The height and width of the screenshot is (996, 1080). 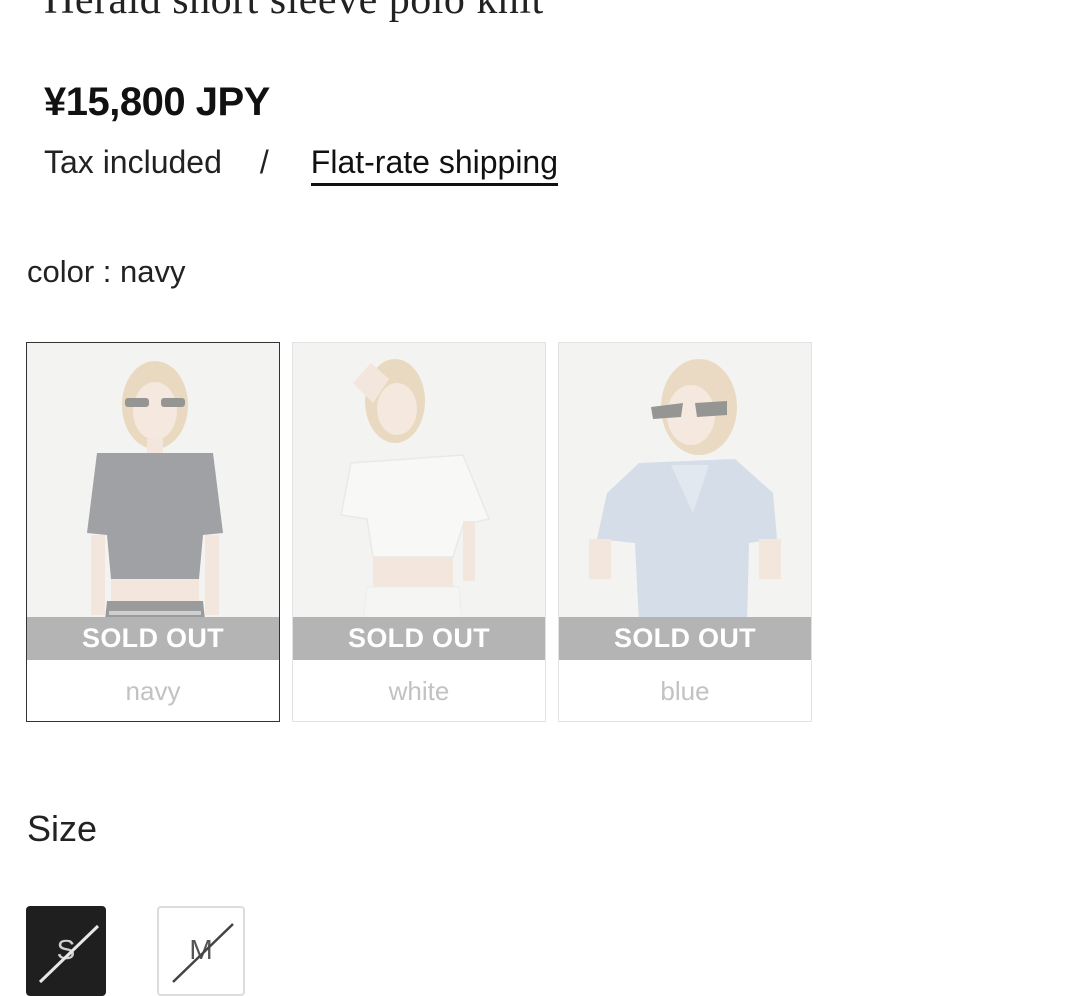 I want to click on tax-shipping-row: Tax included / Flat-rate shipping, so click(x=301, y=165).